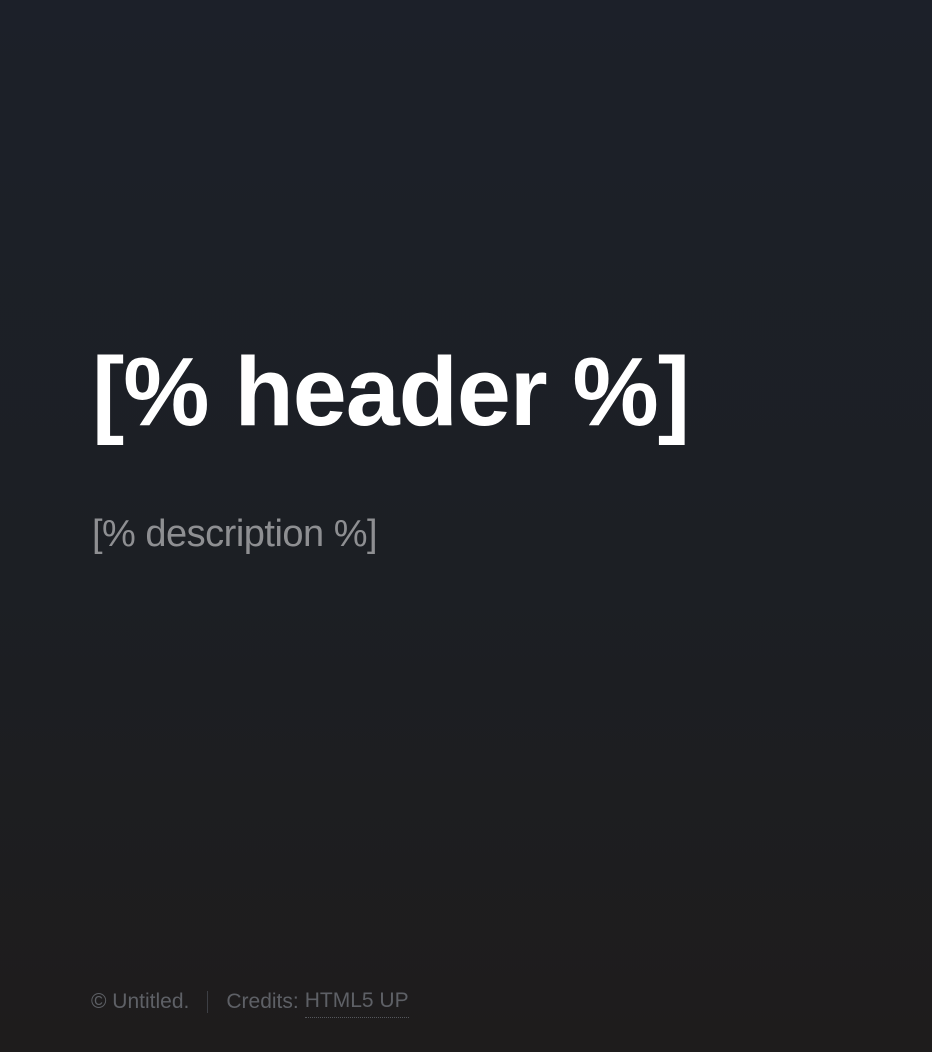  Describe the element at coordinates (140, 1001) in the screenshot. I see `copyright-text: © Untitled.` at that location.